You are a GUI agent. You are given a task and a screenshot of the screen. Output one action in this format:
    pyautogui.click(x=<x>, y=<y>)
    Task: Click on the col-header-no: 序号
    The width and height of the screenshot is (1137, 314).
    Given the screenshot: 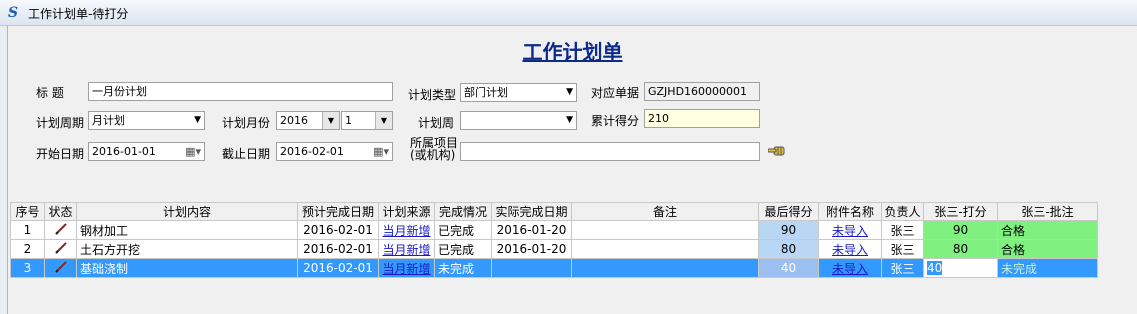 What is the action you would take?
    pyautogui.click(x=27, y=211)
    